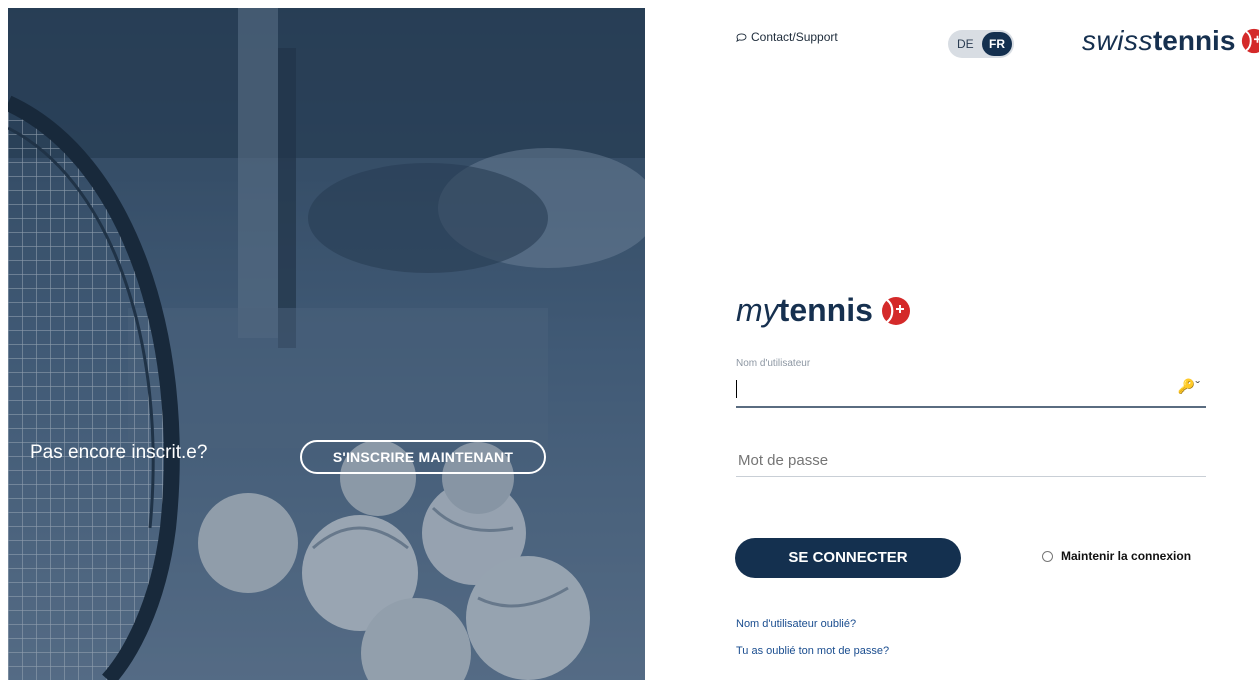  I want to click on signup-button: S'INSCRIRE MAINTENANT, so click(423, 457).